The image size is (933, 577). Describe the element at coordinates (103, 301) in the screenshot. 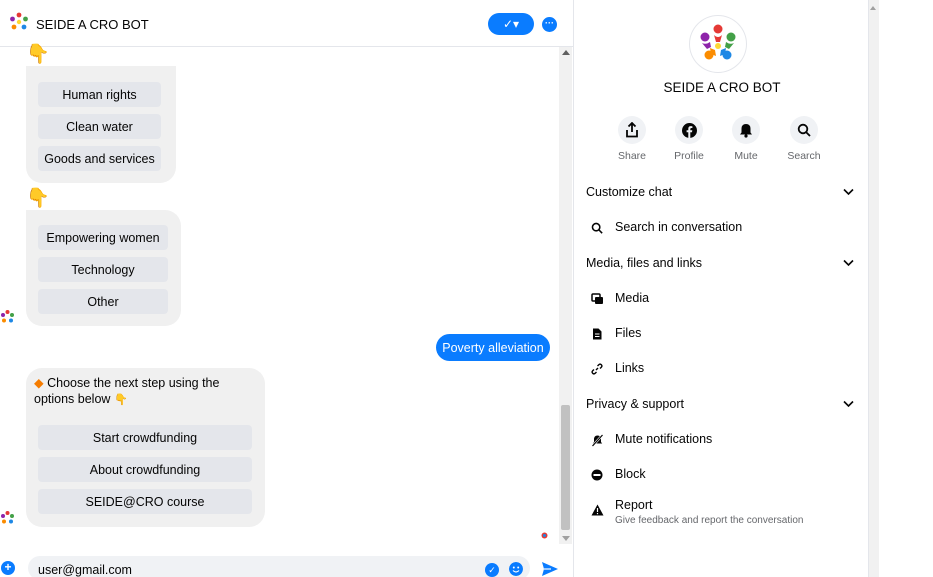

I see `option-other: Other` at that location.